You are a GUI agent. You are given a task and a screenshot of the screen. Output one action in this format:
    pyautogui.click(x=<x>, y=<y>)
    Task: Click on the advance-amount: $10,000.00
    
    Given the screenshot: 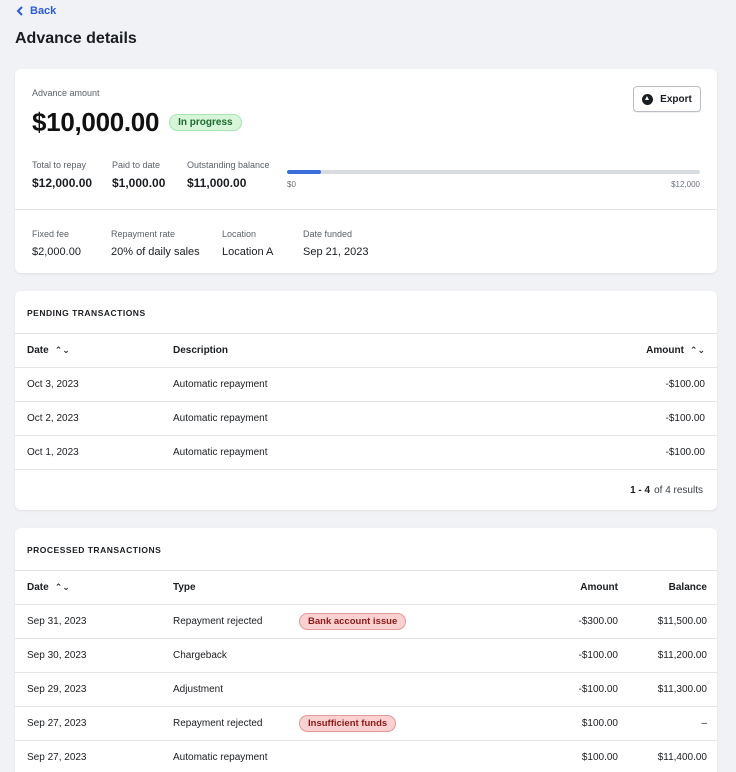 What is the action you would take?
    pyautogui.click(x=96, y=122)
    